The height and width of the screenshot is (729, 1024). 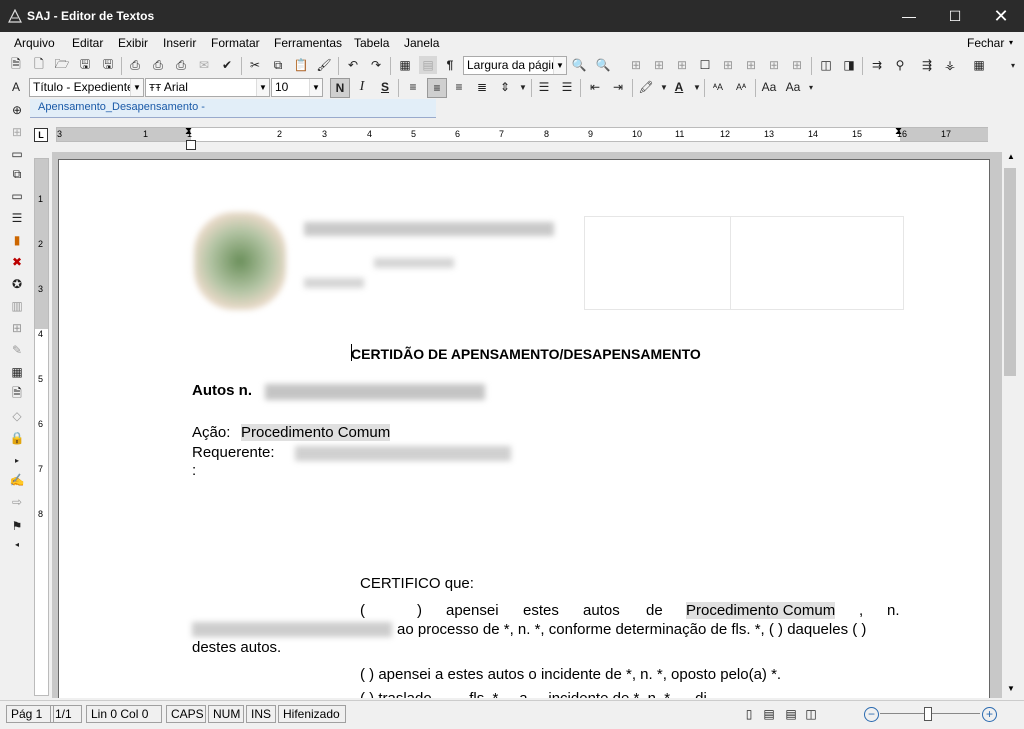 I want to click on document-tab: Apensamento_Desapensamento -, so click(x=233, y=108).